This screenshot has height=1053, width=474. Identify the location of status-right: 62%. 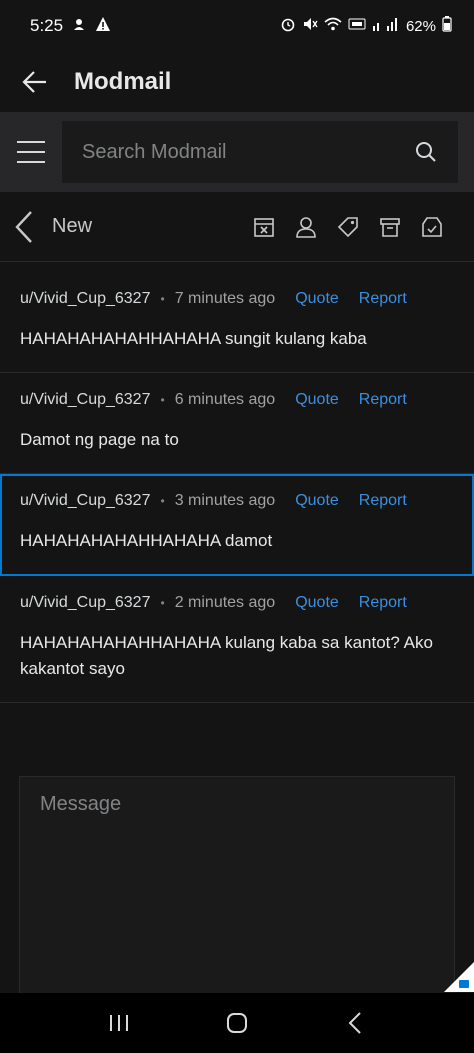
(366, 26).